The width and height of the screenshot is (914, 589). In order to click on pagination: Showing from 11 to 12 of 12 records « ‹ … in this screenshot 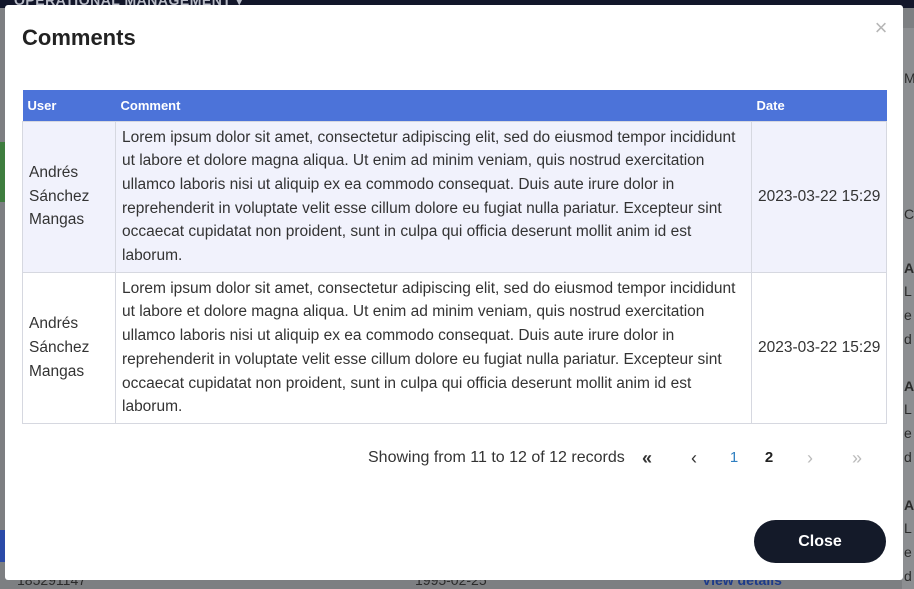, I will do `click(454, 458)`.